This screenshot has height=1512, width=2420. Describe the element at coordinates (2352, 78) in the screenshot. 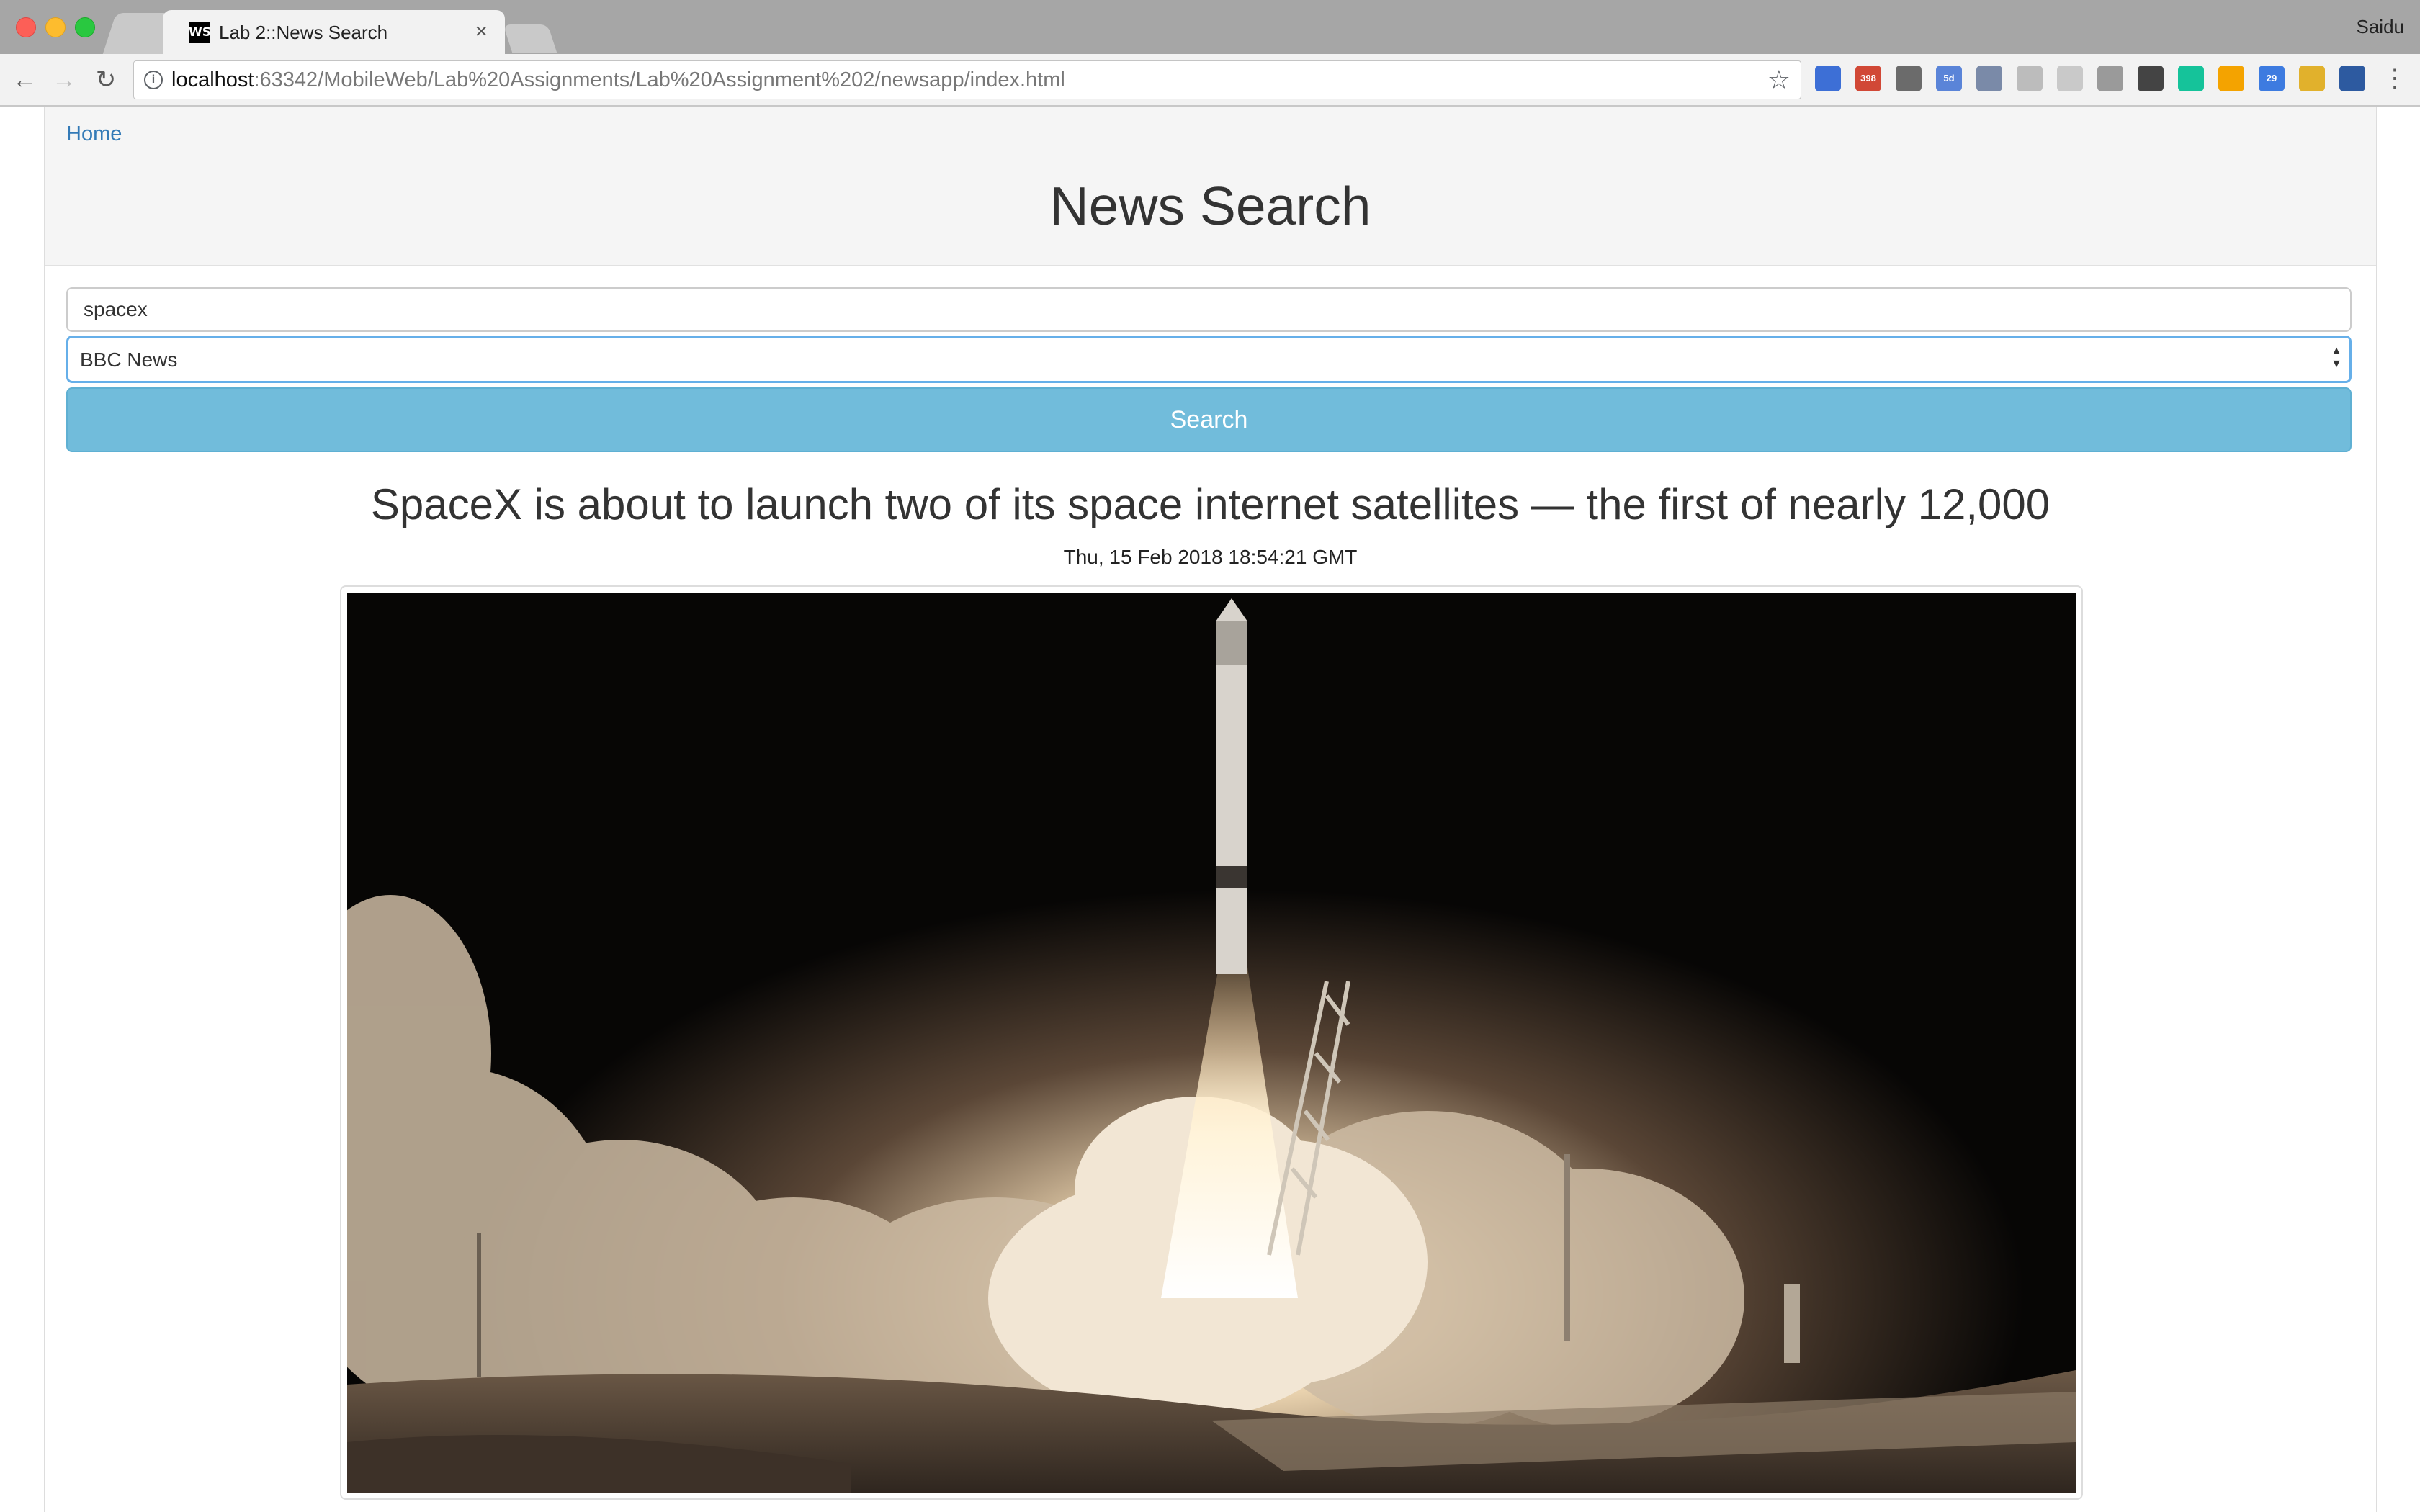

I see `play-extension-icon` at that location.